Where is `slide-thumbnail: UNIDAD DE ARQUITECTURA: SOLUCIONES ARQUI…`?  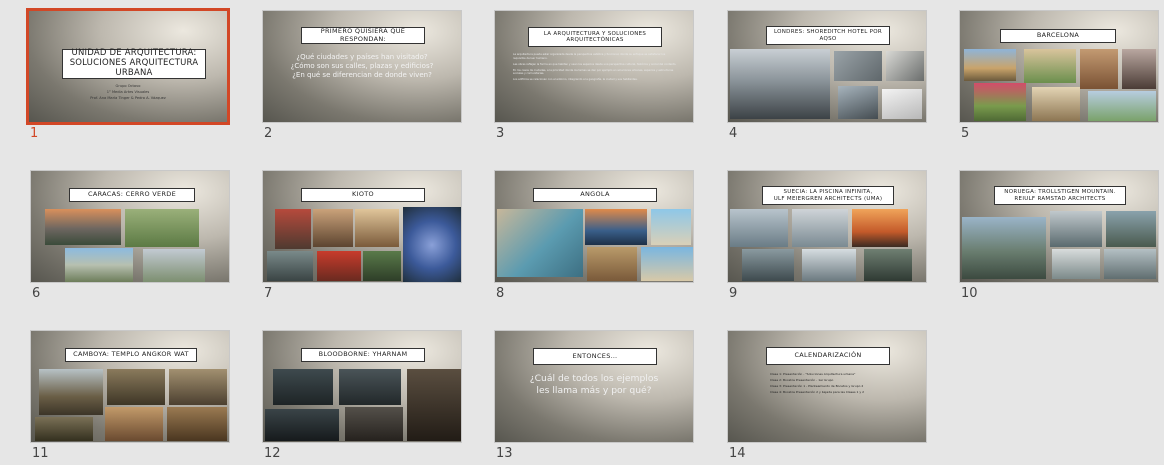
slide-thumbnail: UNIDAD DE ARQUITECTURA: SOLUCIONES ARQUI… is located at coordinates (128, 66).